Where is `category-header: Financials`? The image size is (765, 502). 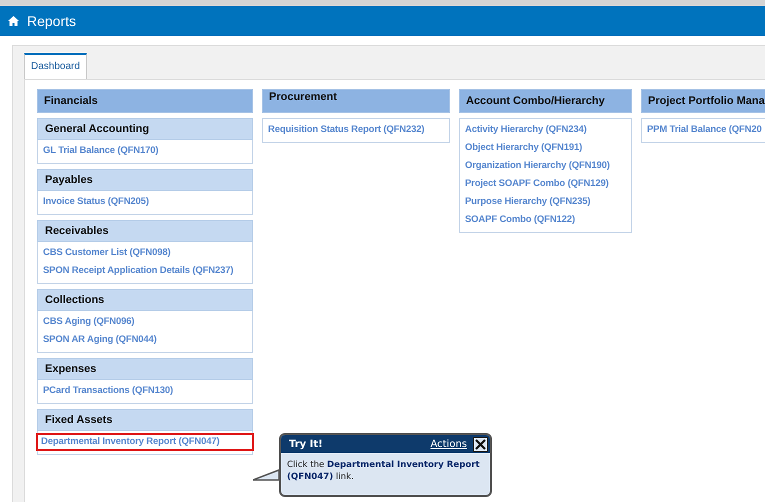 category-header: Financials is located at coordinates (145, 101).